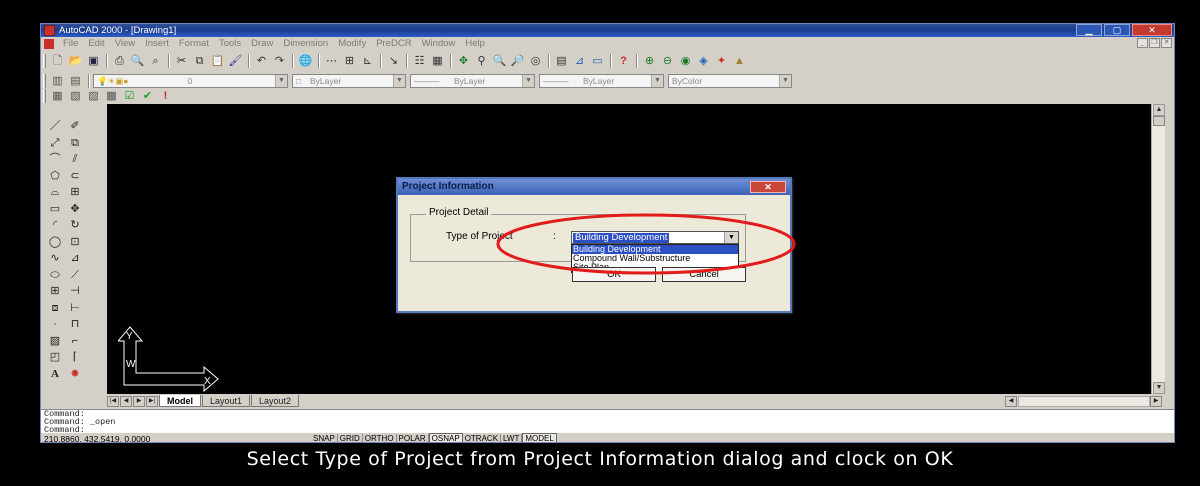  Describe the element at coordinates (579, 61) in the screenshot. I see `tool-palette-icon: ⊿` at that location.